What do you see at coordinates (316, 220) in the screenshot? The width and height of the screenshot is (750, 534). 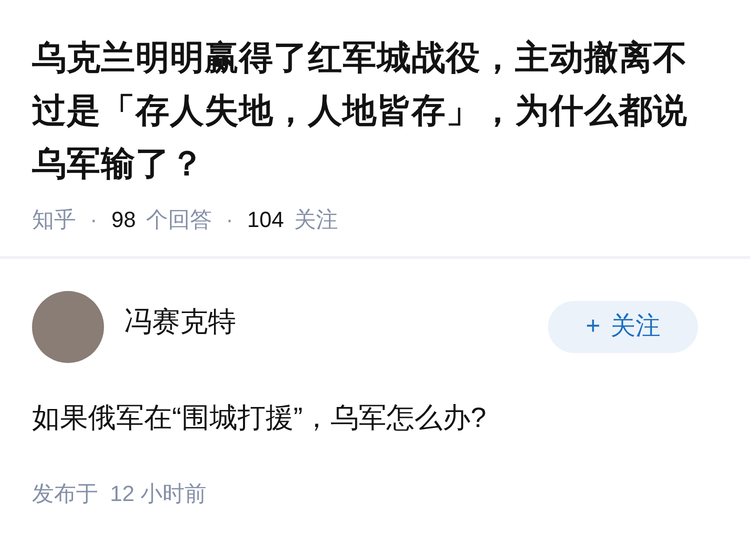 I see `followers-label: 关注` at bounding box center [316, 220].